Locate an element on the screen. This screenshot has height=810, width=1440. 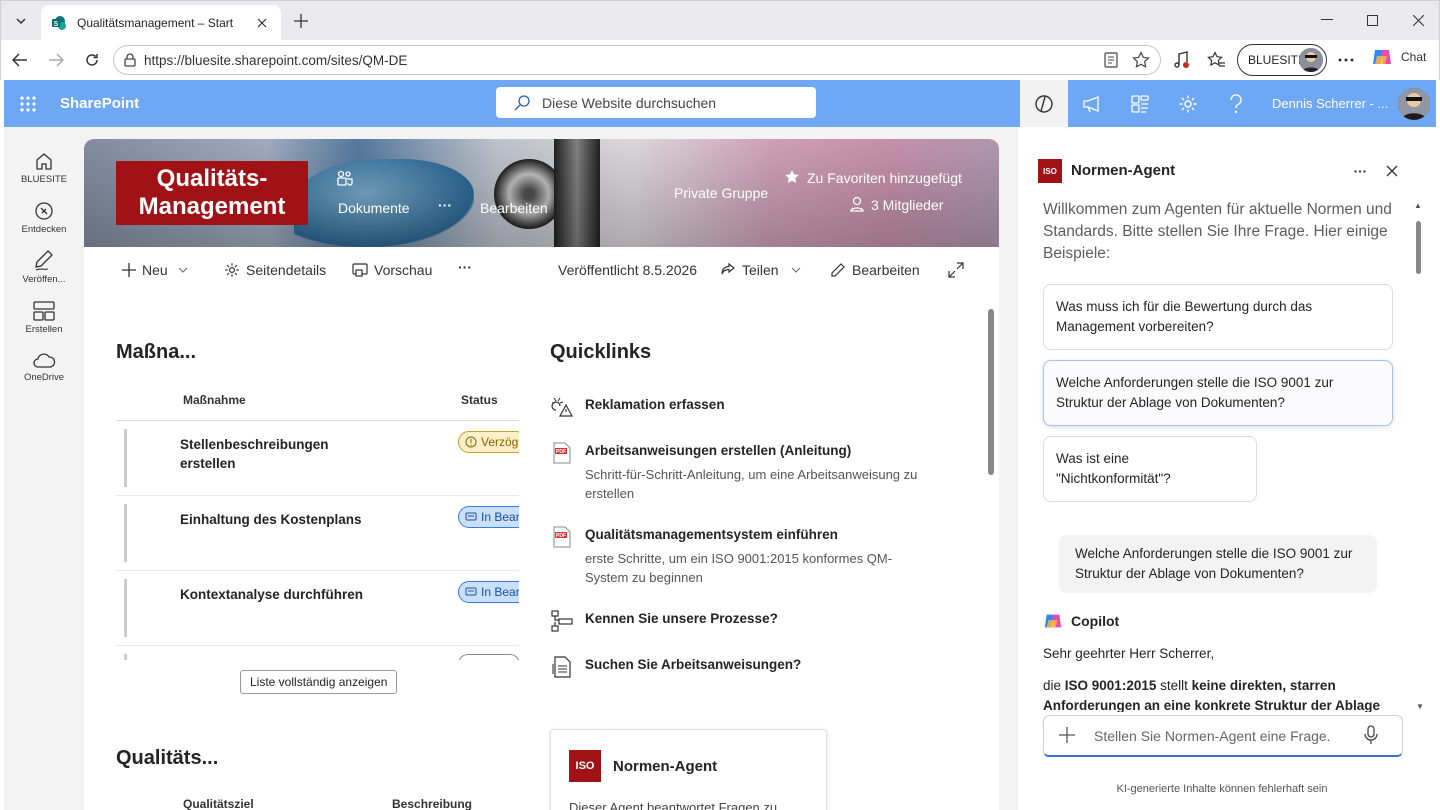
column-status: Status is located at coordinates (479, 400).